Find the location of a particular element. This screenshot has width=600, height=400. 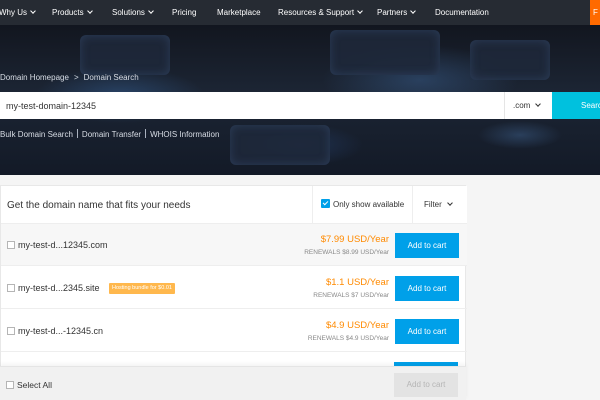

nav-item-pricing: Pricing is located at coordinates (184, 12).